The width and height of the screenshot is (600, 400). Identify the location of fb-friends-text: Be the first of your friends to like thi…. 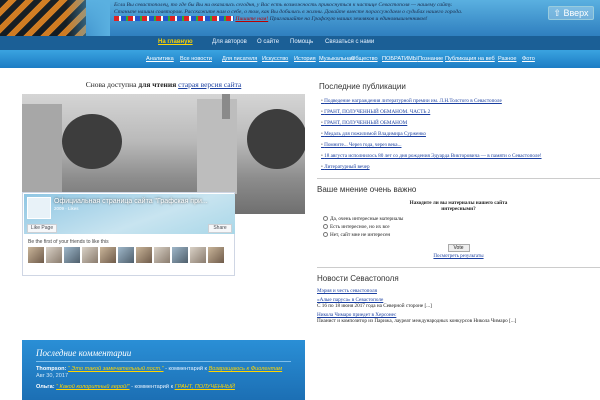
(68, 242).